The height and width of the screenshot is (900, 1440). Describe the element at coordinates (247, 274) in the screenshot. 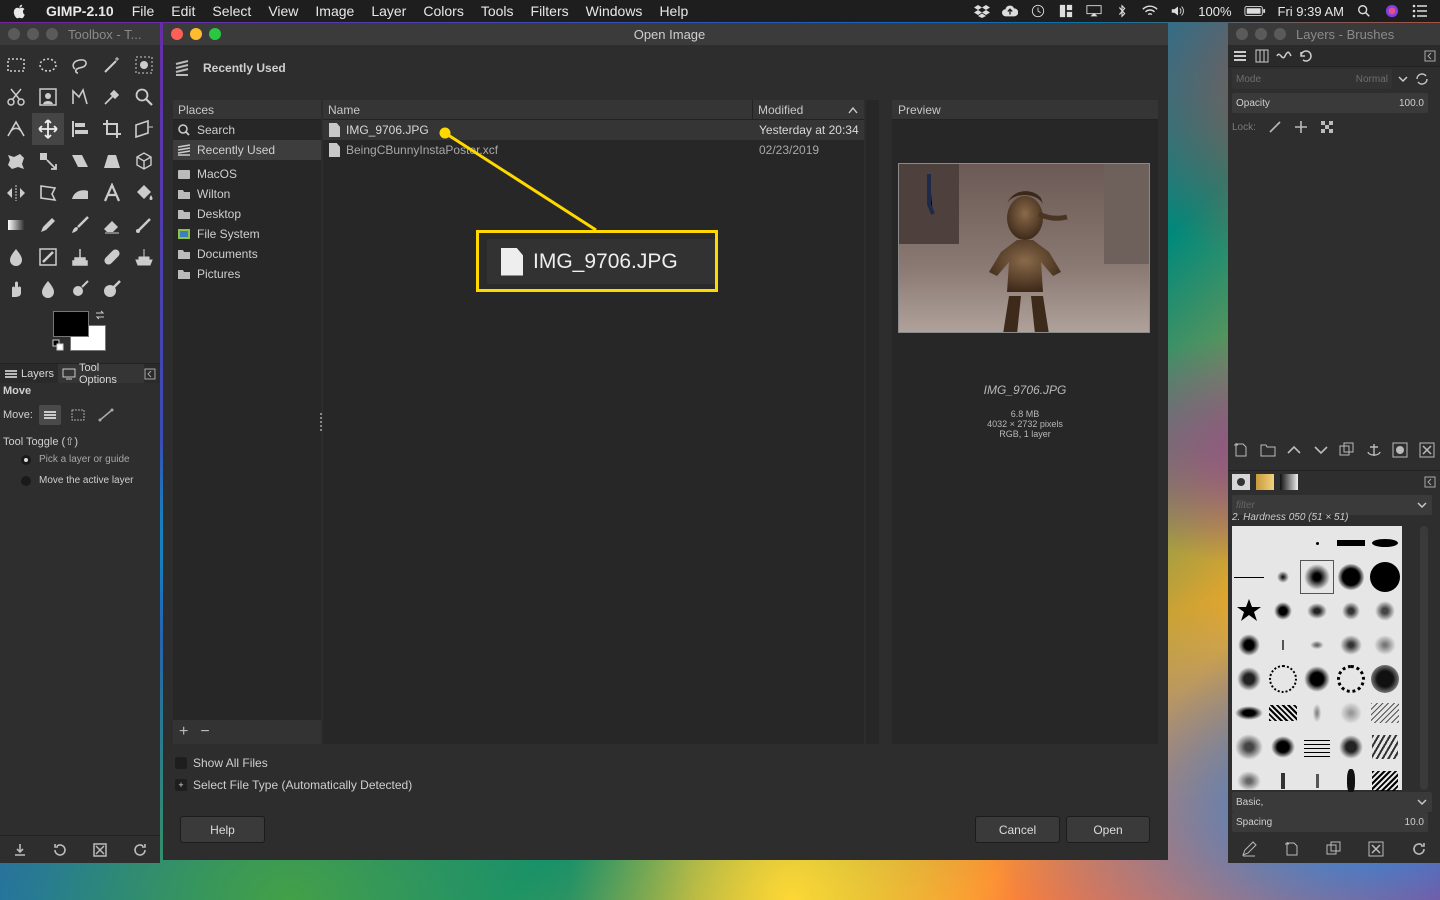

I see `place-pictures: Pictures` at that location.